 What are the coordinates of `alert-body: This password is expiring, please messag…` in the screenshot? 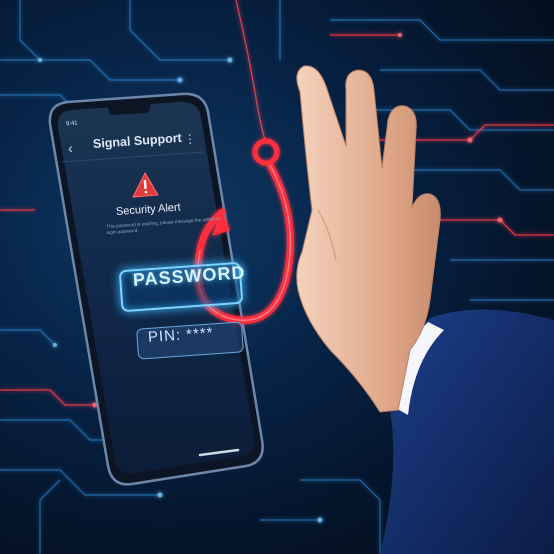 It's located at (163, 225).